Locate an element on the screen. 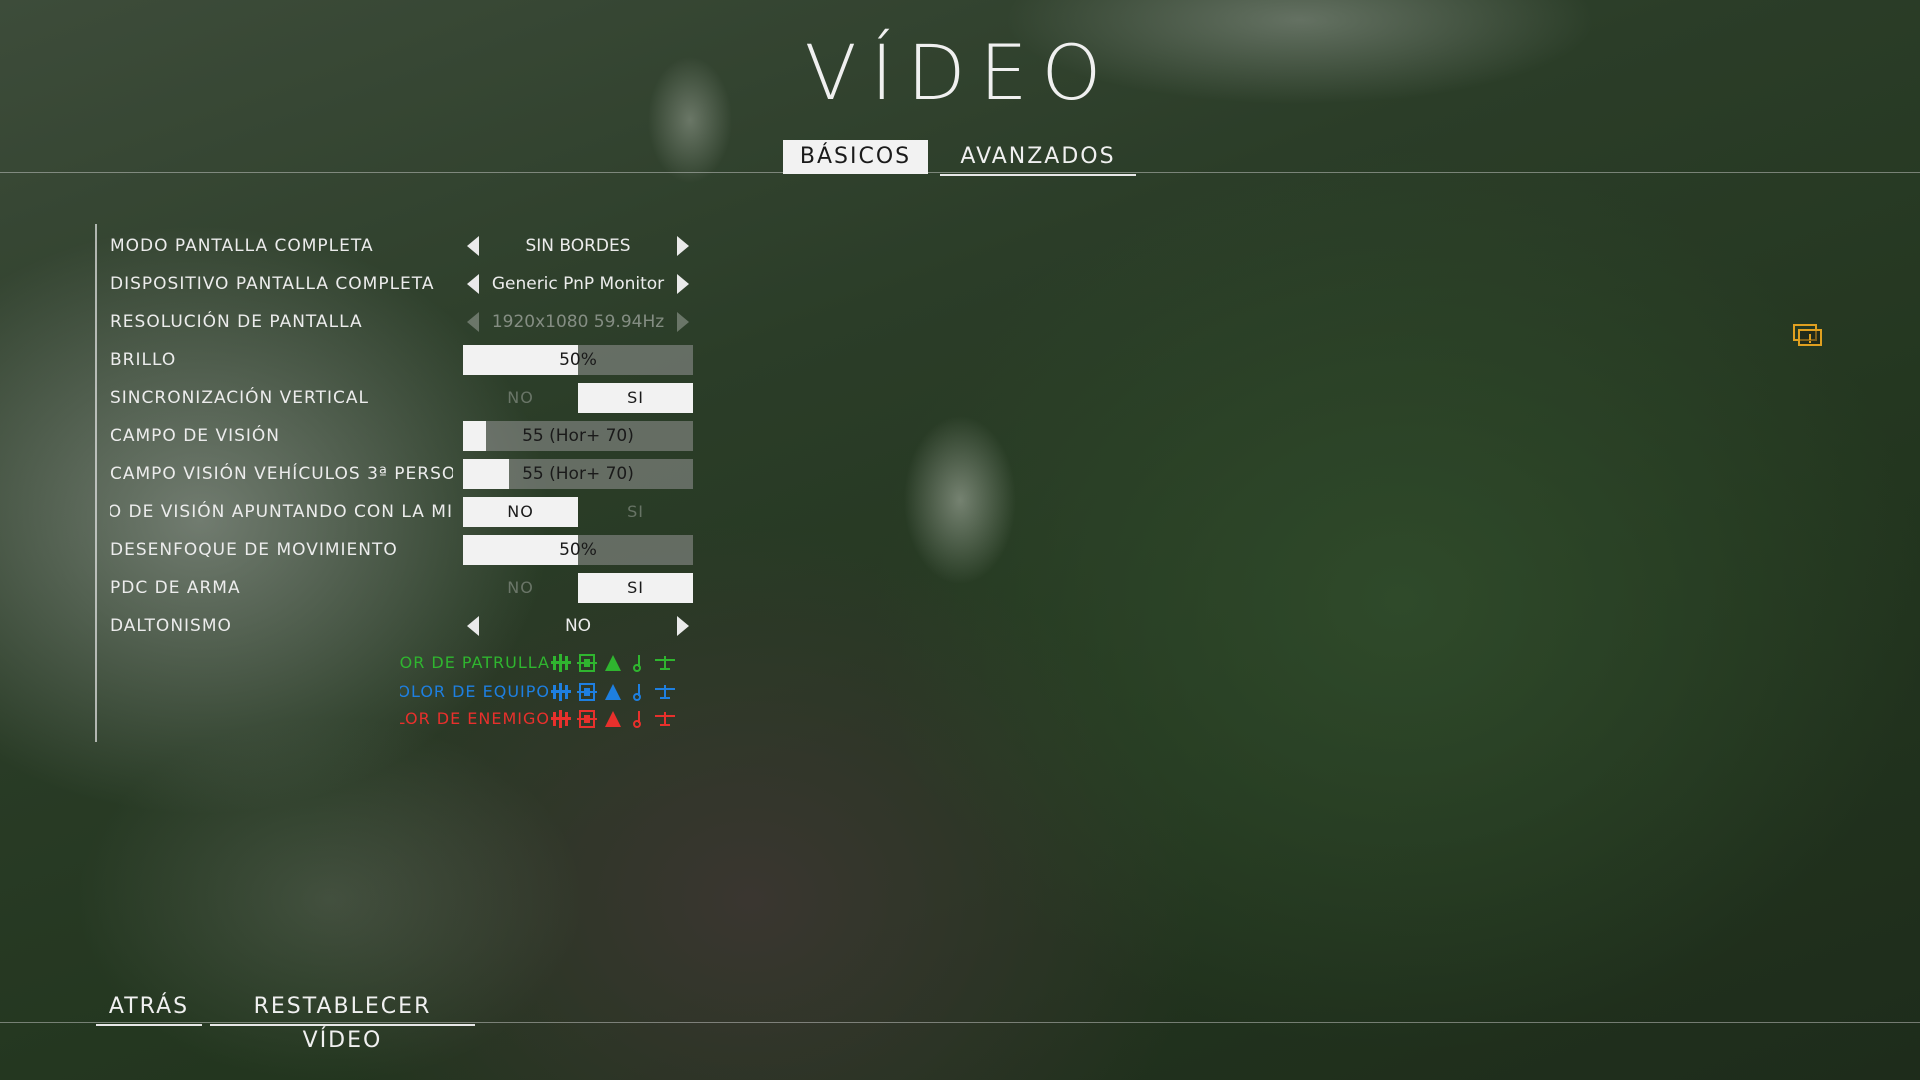 Image resolution: width=1920 pixels, height=1080 pixels. selector-value: SIN BORDES is located at coordinates (578, 246).